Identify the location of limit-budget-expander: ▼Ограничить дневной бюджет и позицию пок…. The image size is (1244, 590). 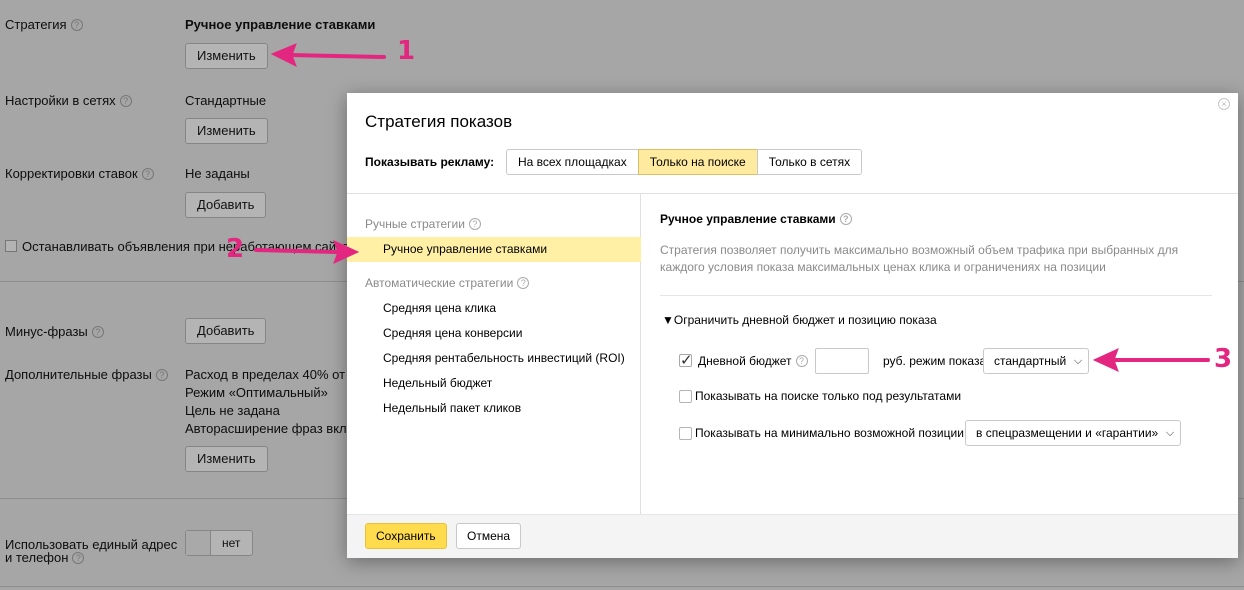
(799, 320).